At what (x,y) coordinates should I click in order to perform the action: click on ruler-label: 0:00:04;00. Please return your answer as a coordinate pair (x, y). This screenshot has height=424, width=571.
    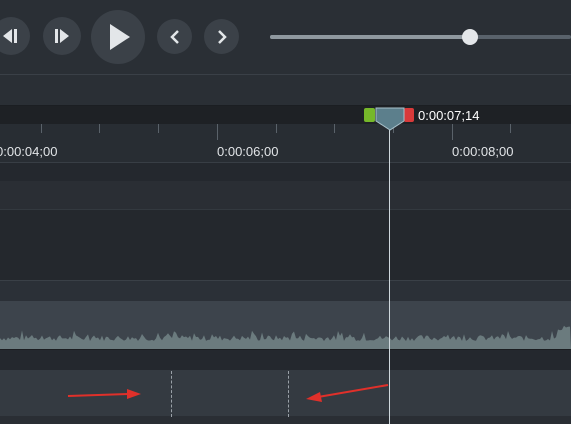
    Looking at the image, I should click on (29, 151).